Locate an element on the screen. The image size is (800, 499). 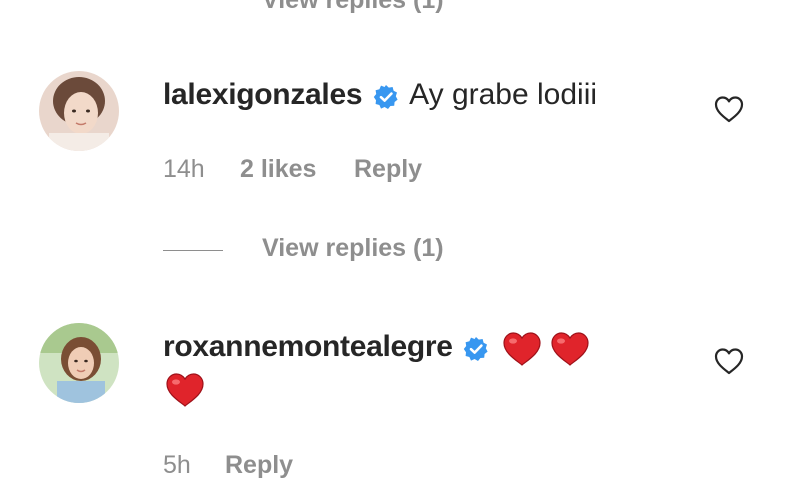
replies-divider-line is located at coordinates (193, 250).